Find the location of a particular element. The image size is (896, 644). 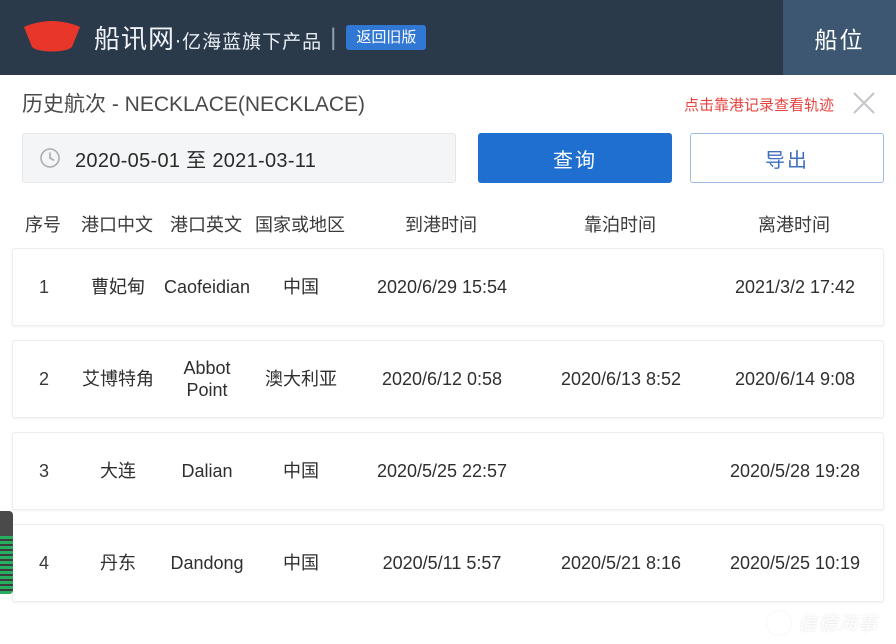

column-header-arrival: 到港时间 is located at coordinates (441, 225).